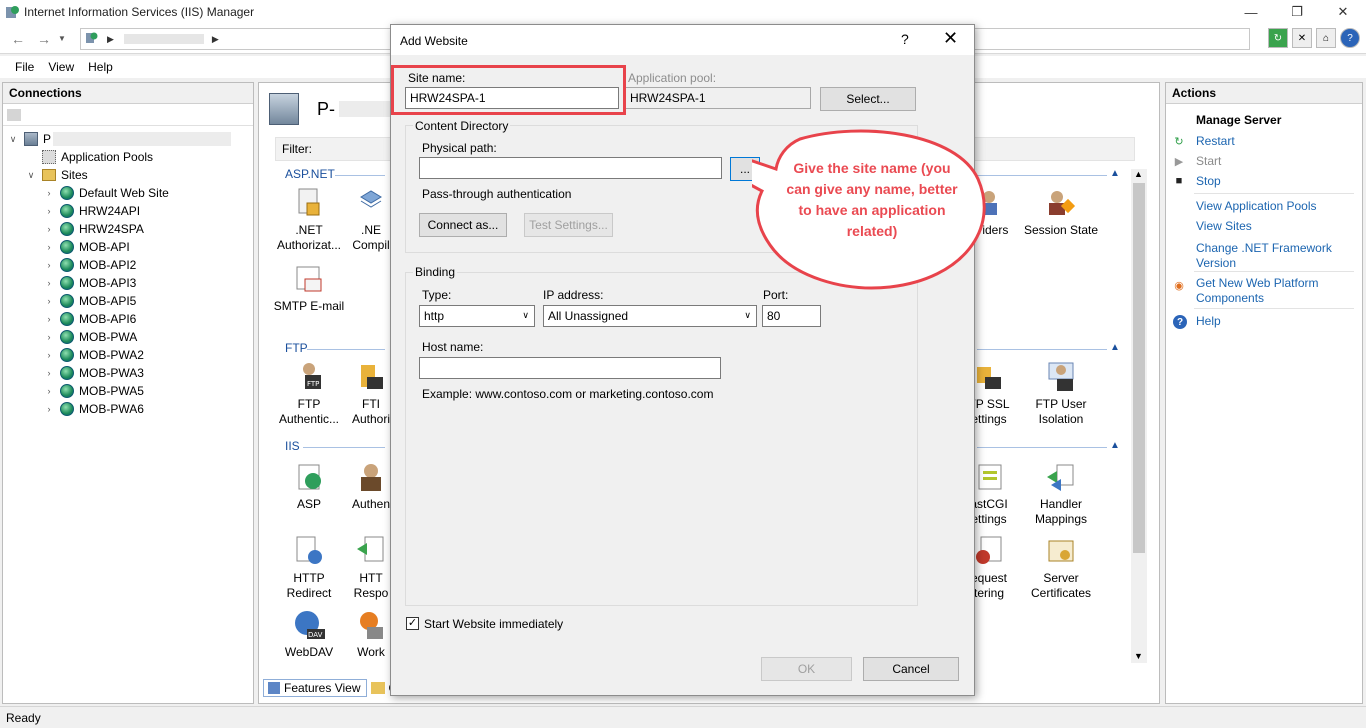 This screenshot has width=1366, height=728. Describe the element at coordinates (108, 337) in the screenshot. I see `site-name: MOB-PWA` at that location.